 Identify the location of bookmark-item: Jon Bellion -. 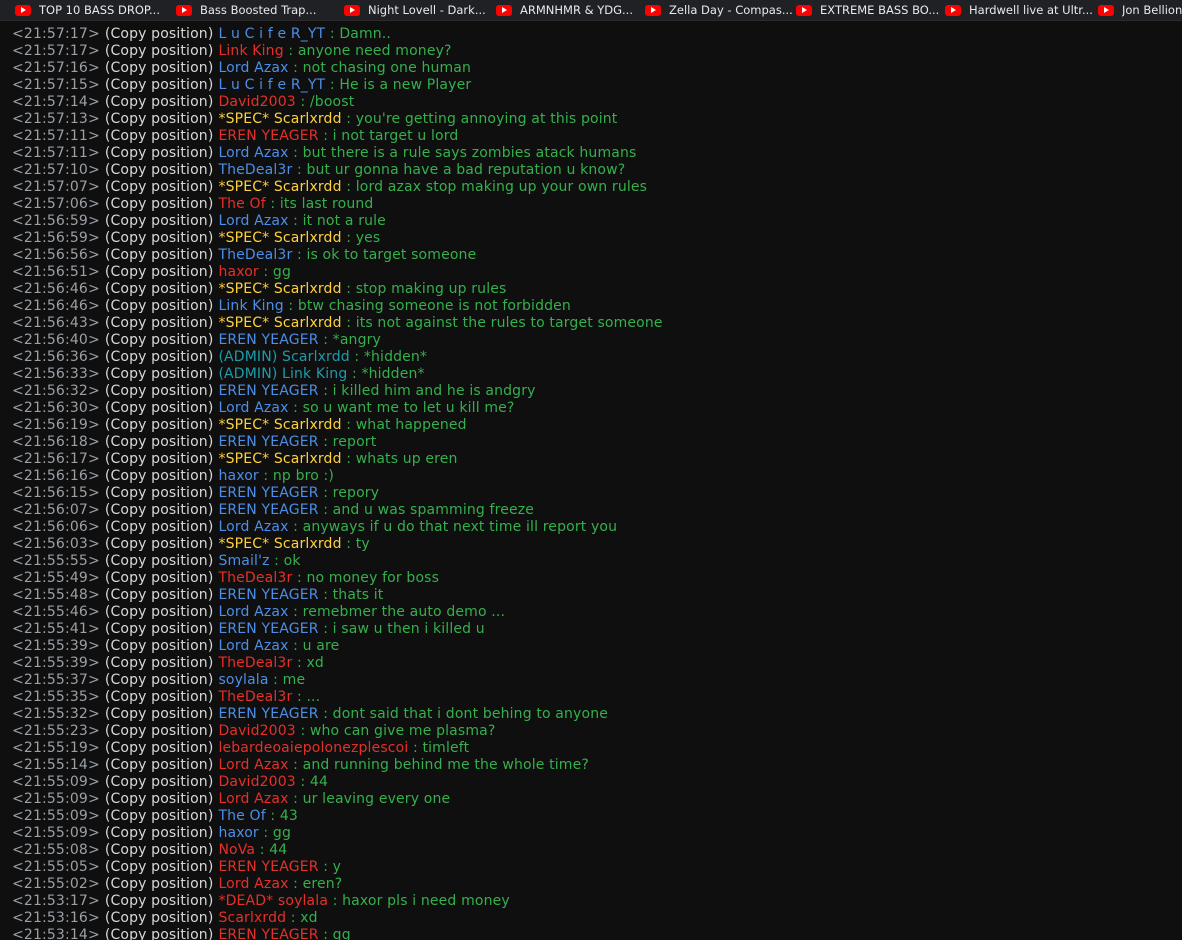
(1140, 10).